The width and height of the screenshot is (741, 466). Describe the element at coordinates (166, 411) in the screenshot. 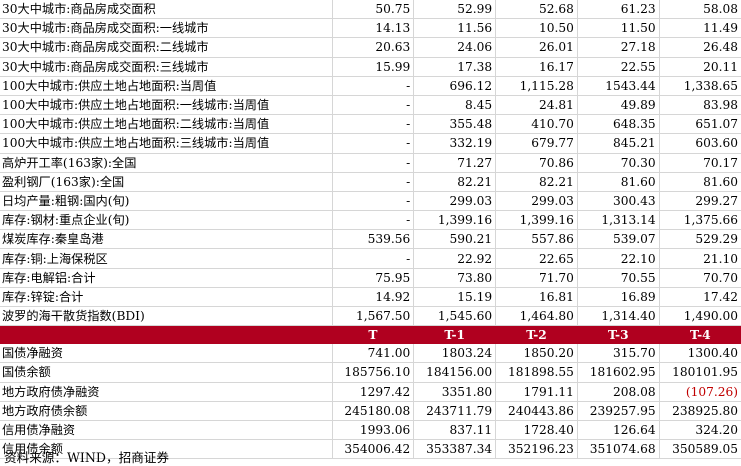

I see `row-label: 地方政府债余额` at that location.